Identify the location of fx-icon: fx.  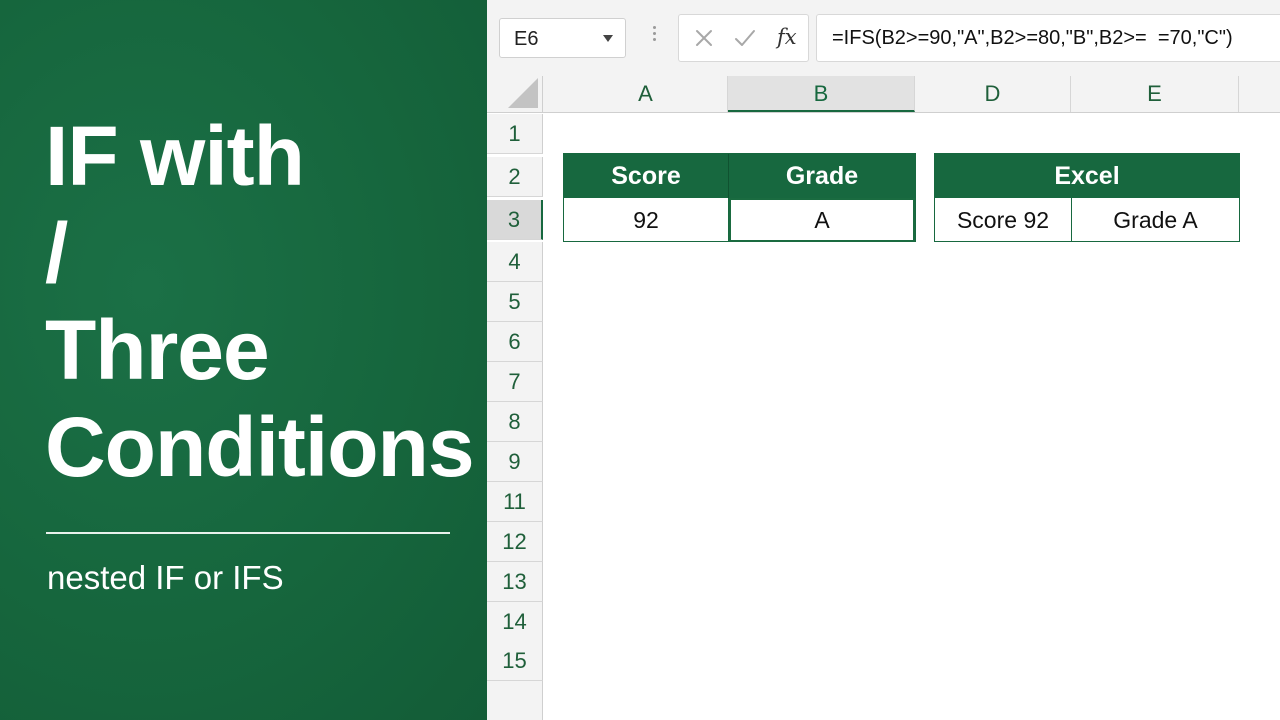
(787, 37).